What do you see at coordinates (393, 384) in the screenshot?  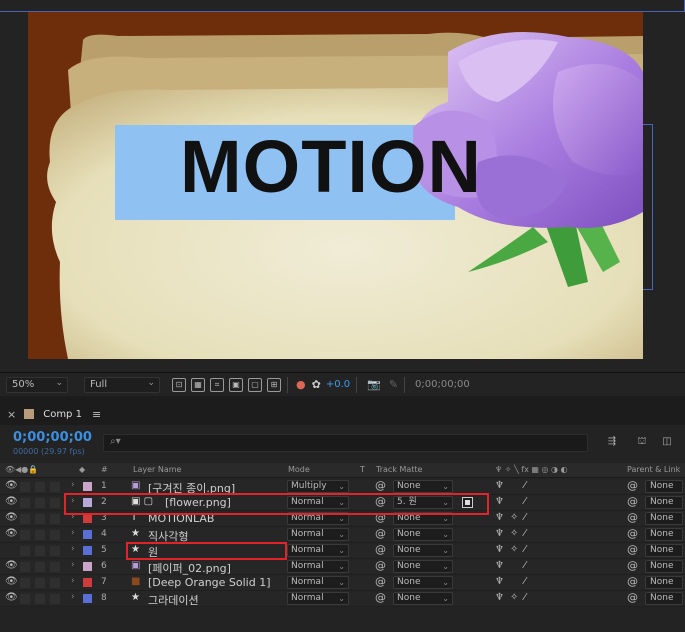 I see `show-snapshot-icon: ✎` at bounding box center [393, 384].